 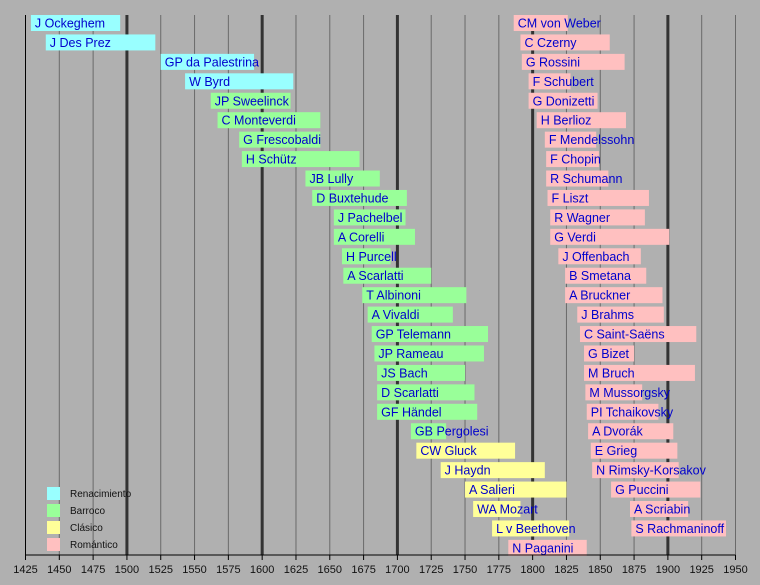 I want to click on composer-label: G Frescobaldi, so click(x=282, y=140).